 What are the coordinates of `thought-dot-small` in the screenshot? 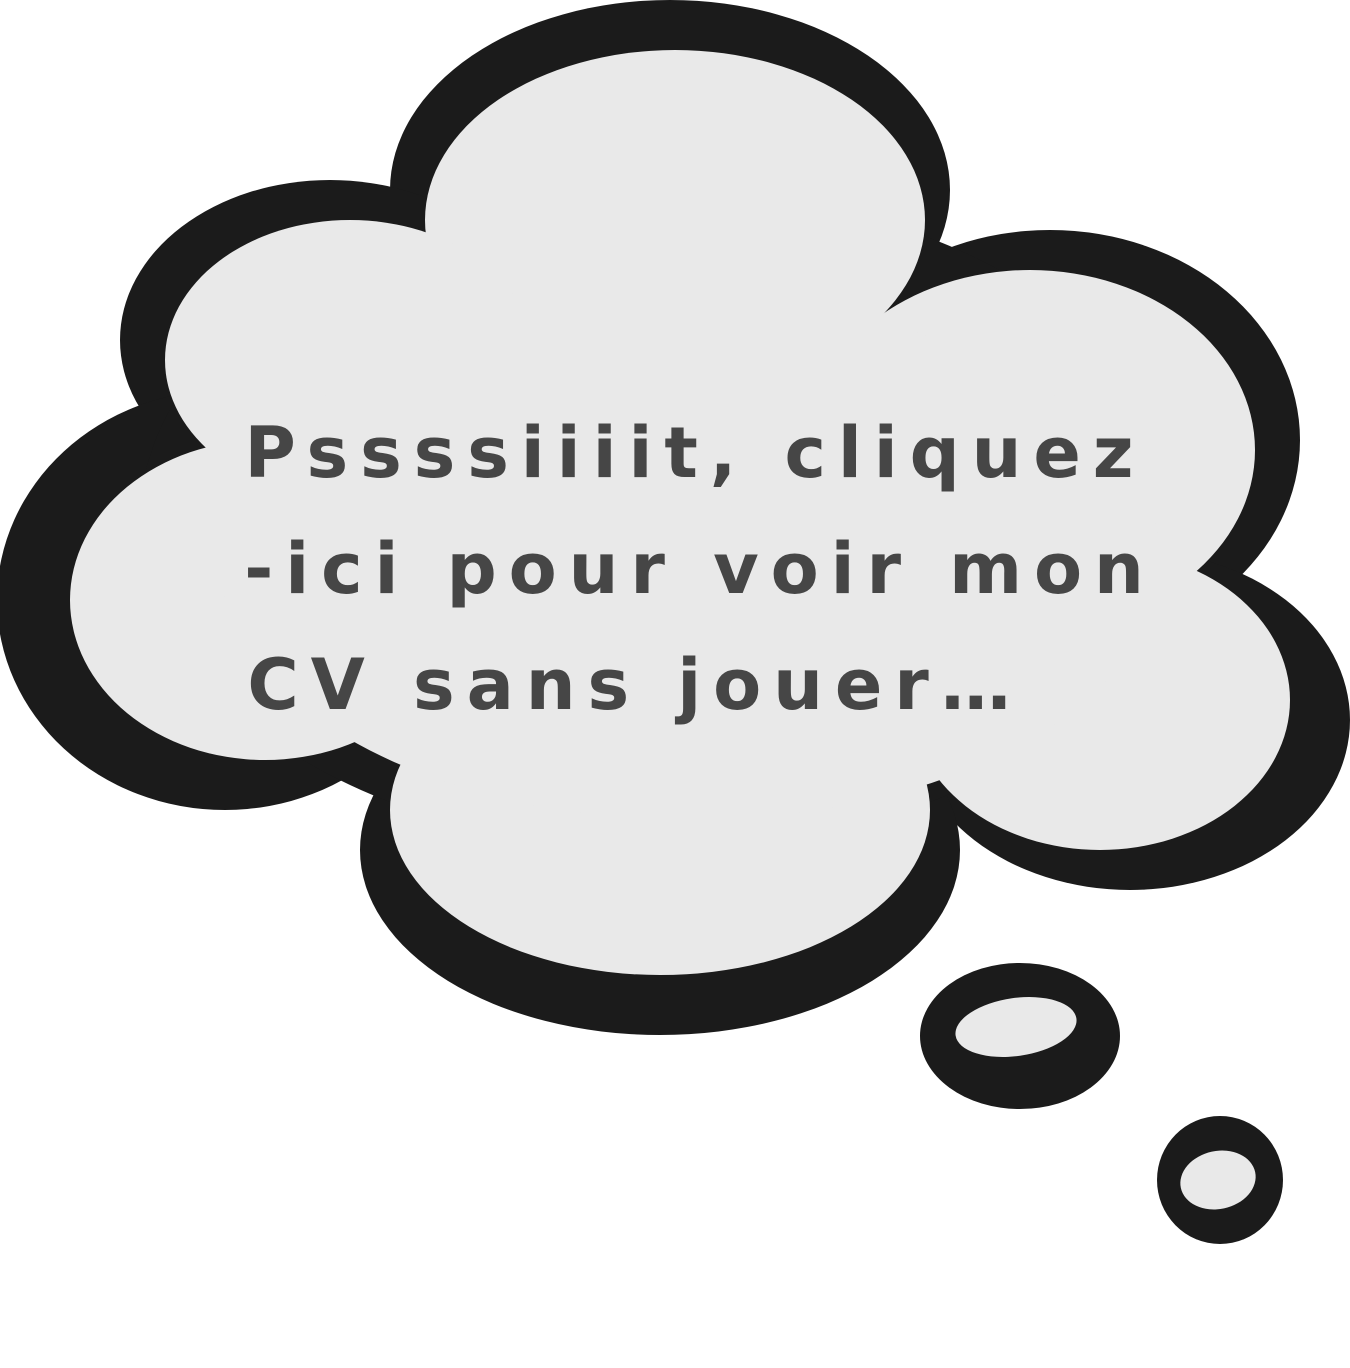 It's located at (1220, 1180).